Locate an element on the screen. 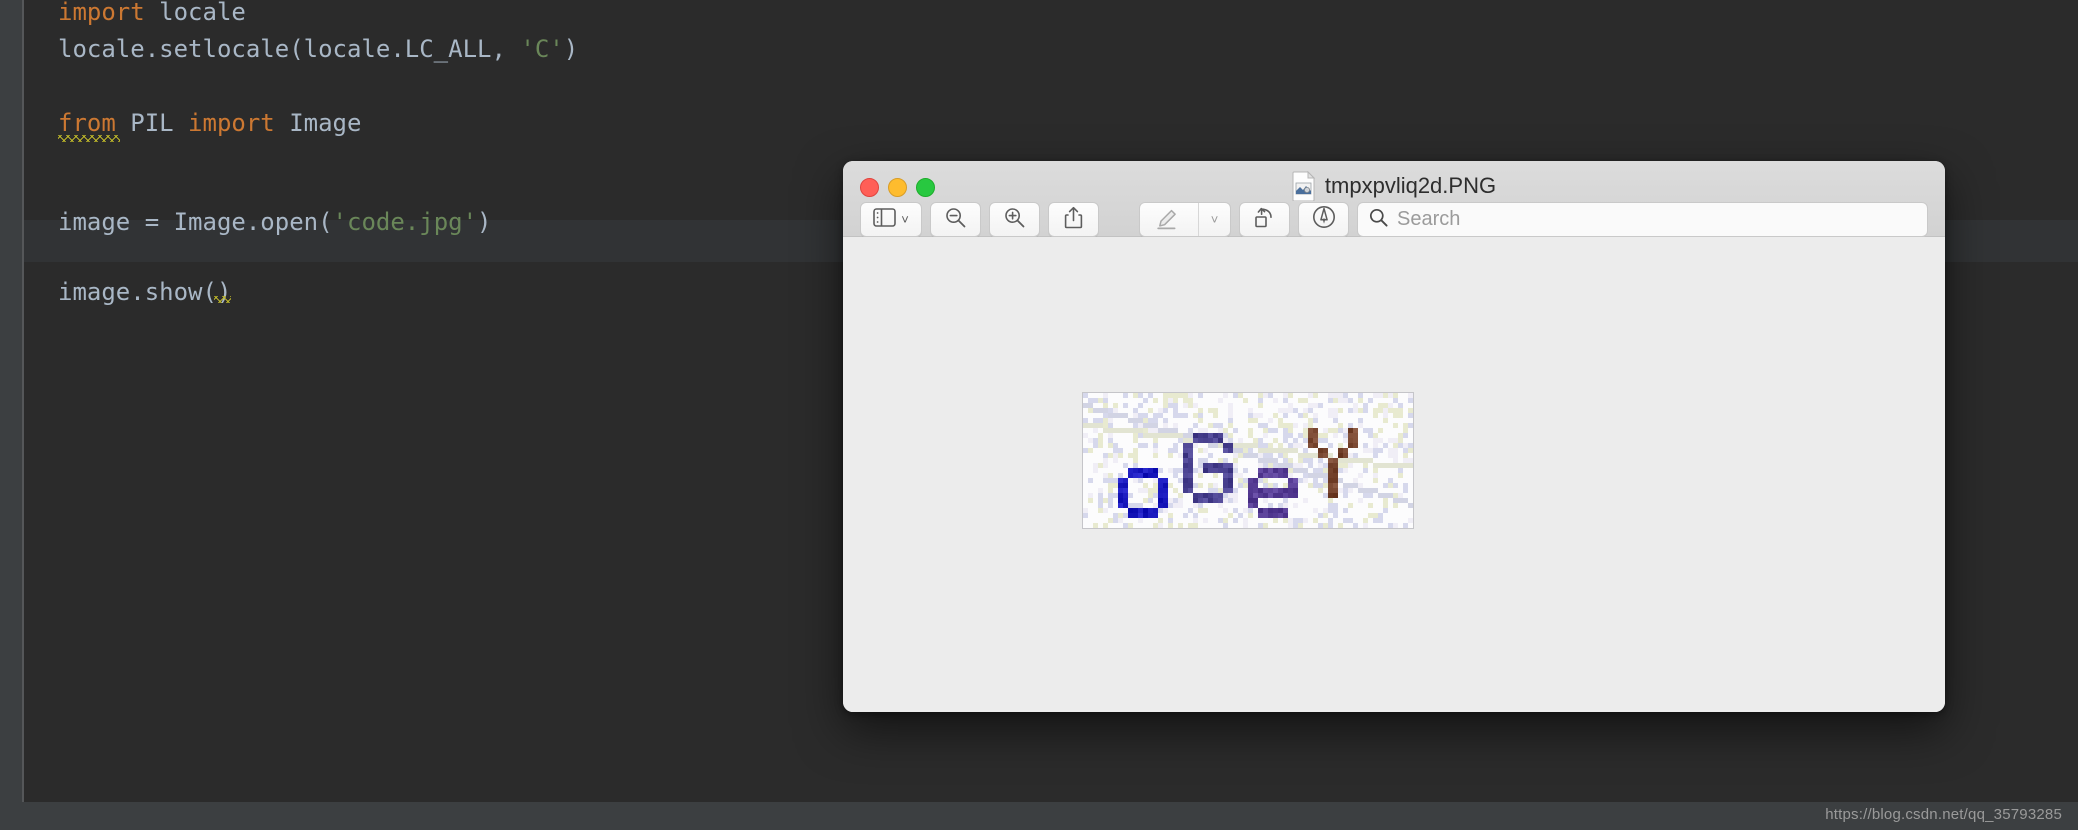 The image size is (2078, 830). minimize-icon is located at coordinates (897, 187).